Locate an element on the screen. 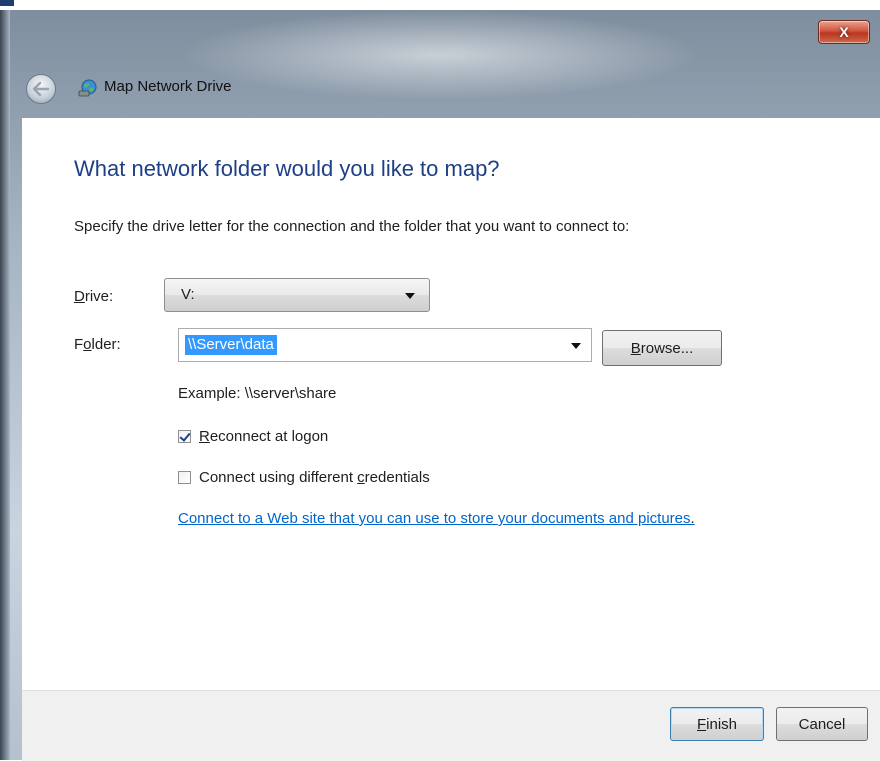 The width and height of the screenshot is (880, 761). reconnect-checkbox is located at coordinates (184, 436).